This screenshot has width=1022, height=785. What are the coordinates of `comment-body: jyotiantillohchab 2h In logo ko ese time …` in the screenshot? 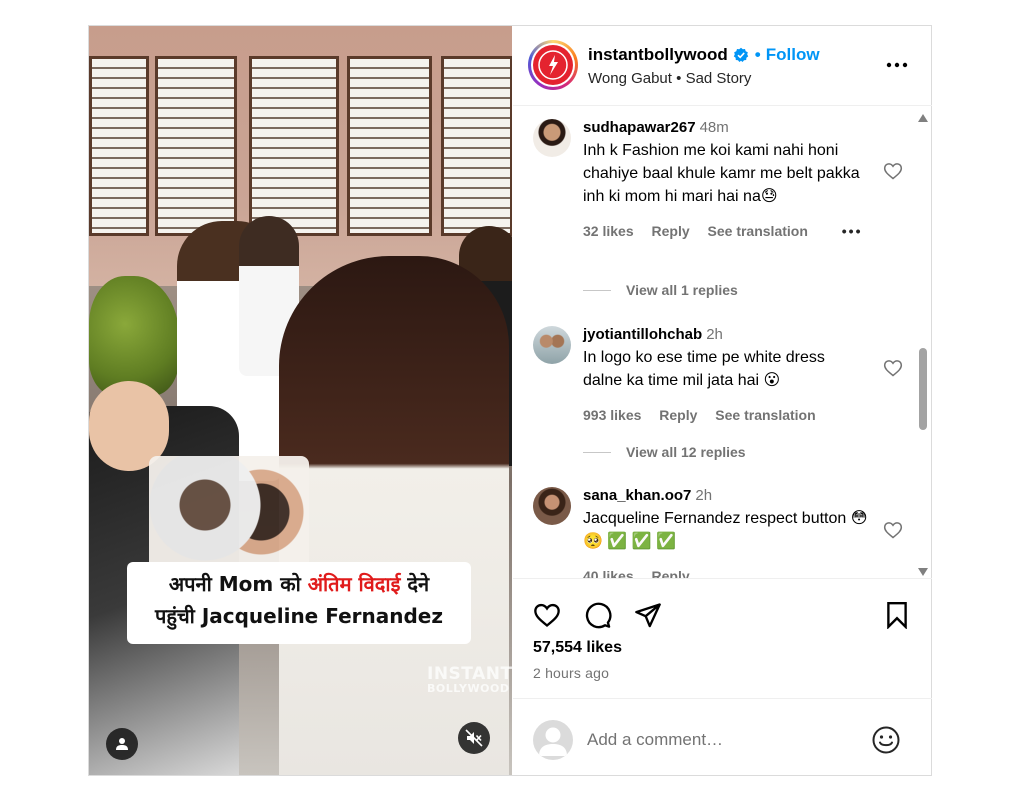 It's located at (725, 373).